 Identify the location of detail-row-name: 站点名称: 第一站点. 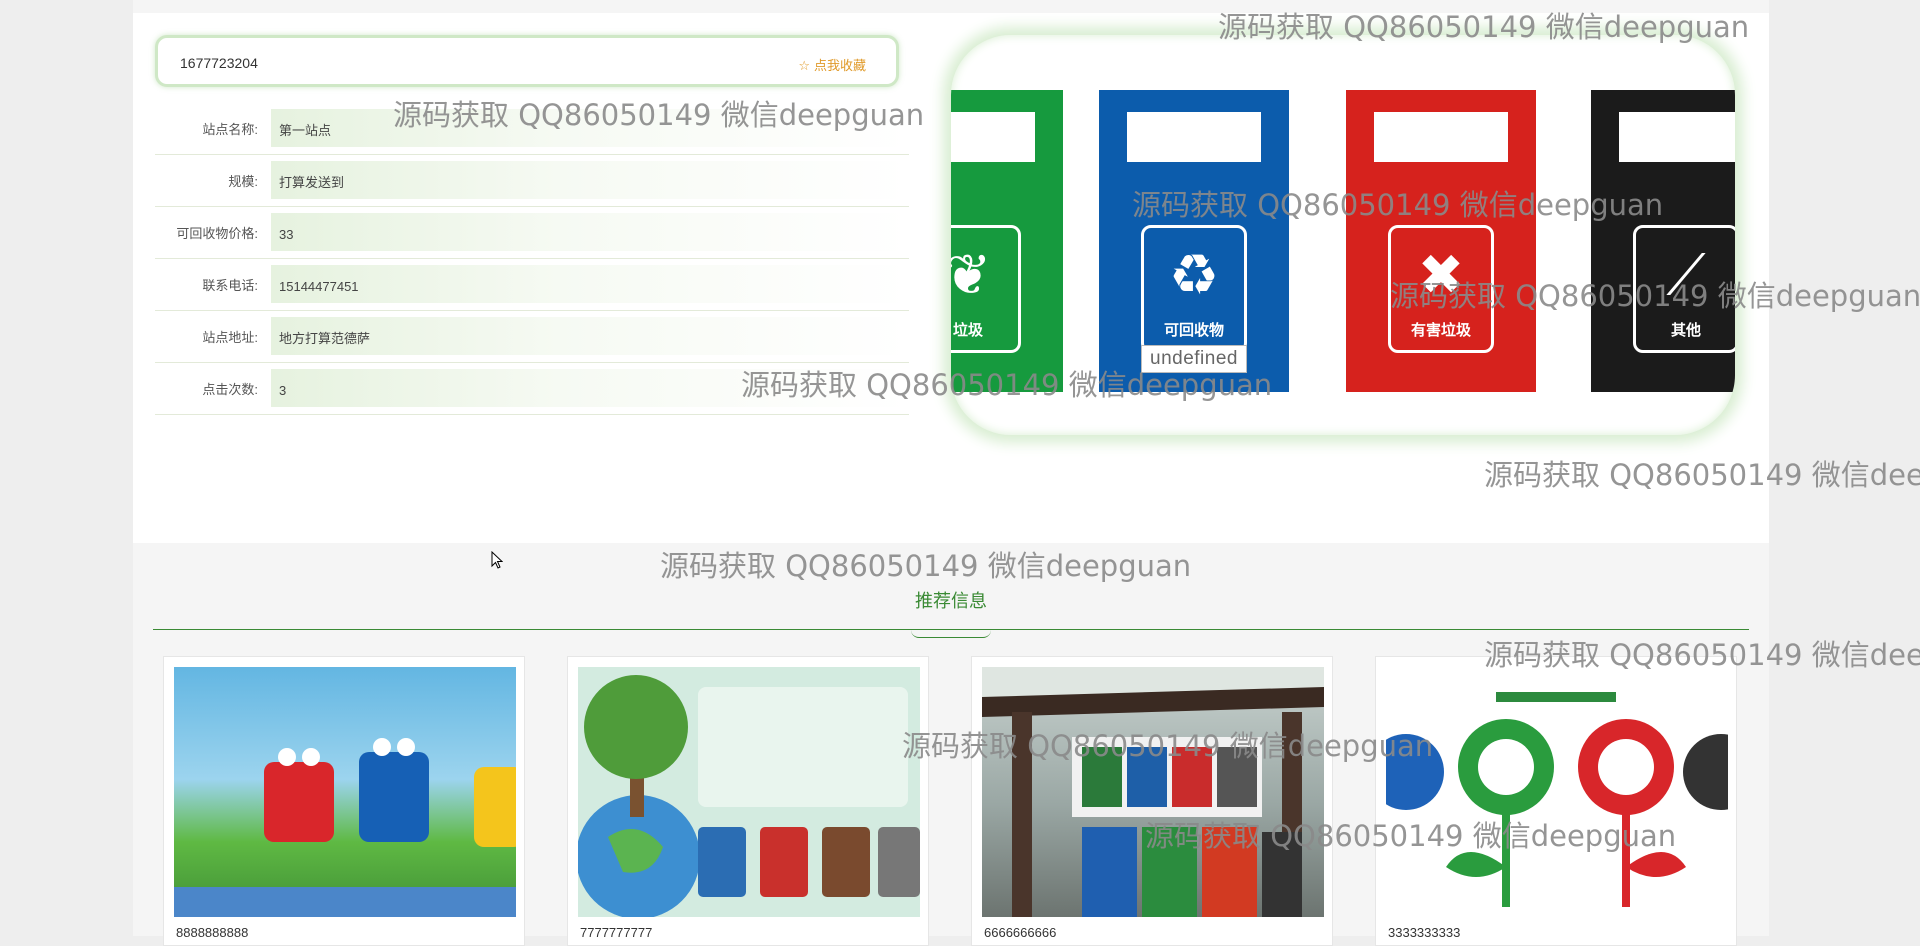
(532, 129).